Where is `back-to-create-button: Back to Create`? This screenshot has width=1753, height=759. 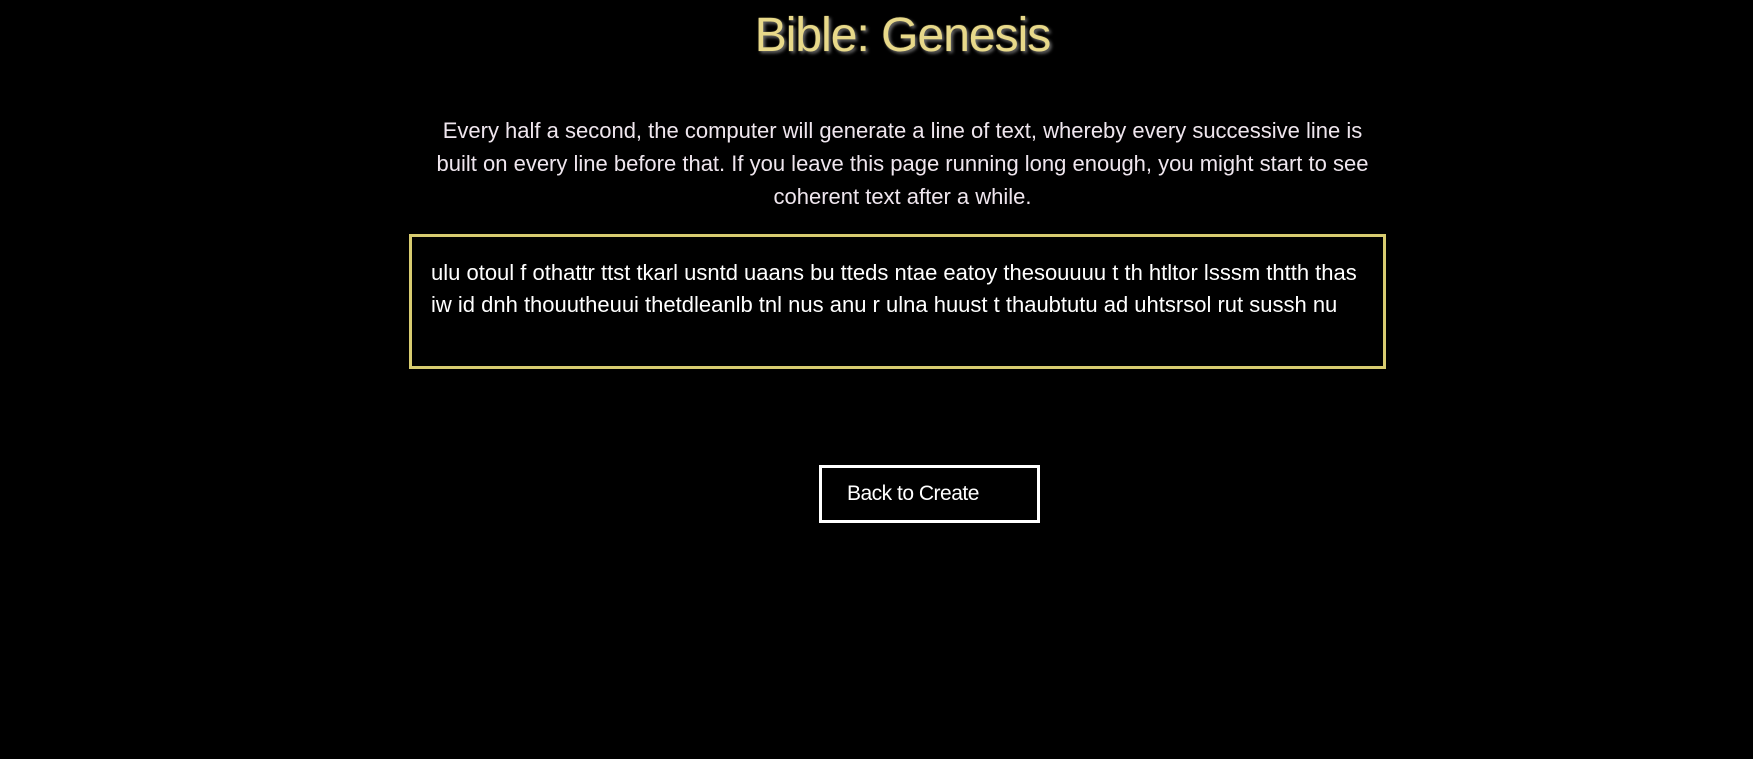
back-to-create-button: Back to Create is located at coordinates (929, 494).